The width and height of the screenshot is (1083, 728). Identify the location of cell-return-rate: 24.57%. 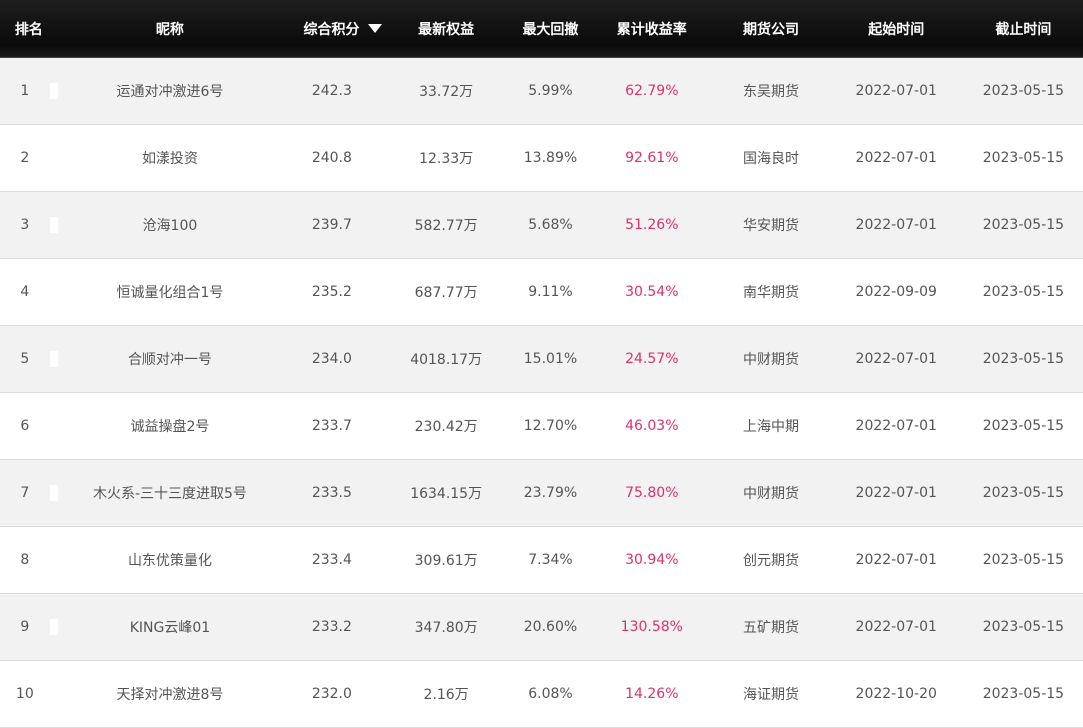
(652, 359).